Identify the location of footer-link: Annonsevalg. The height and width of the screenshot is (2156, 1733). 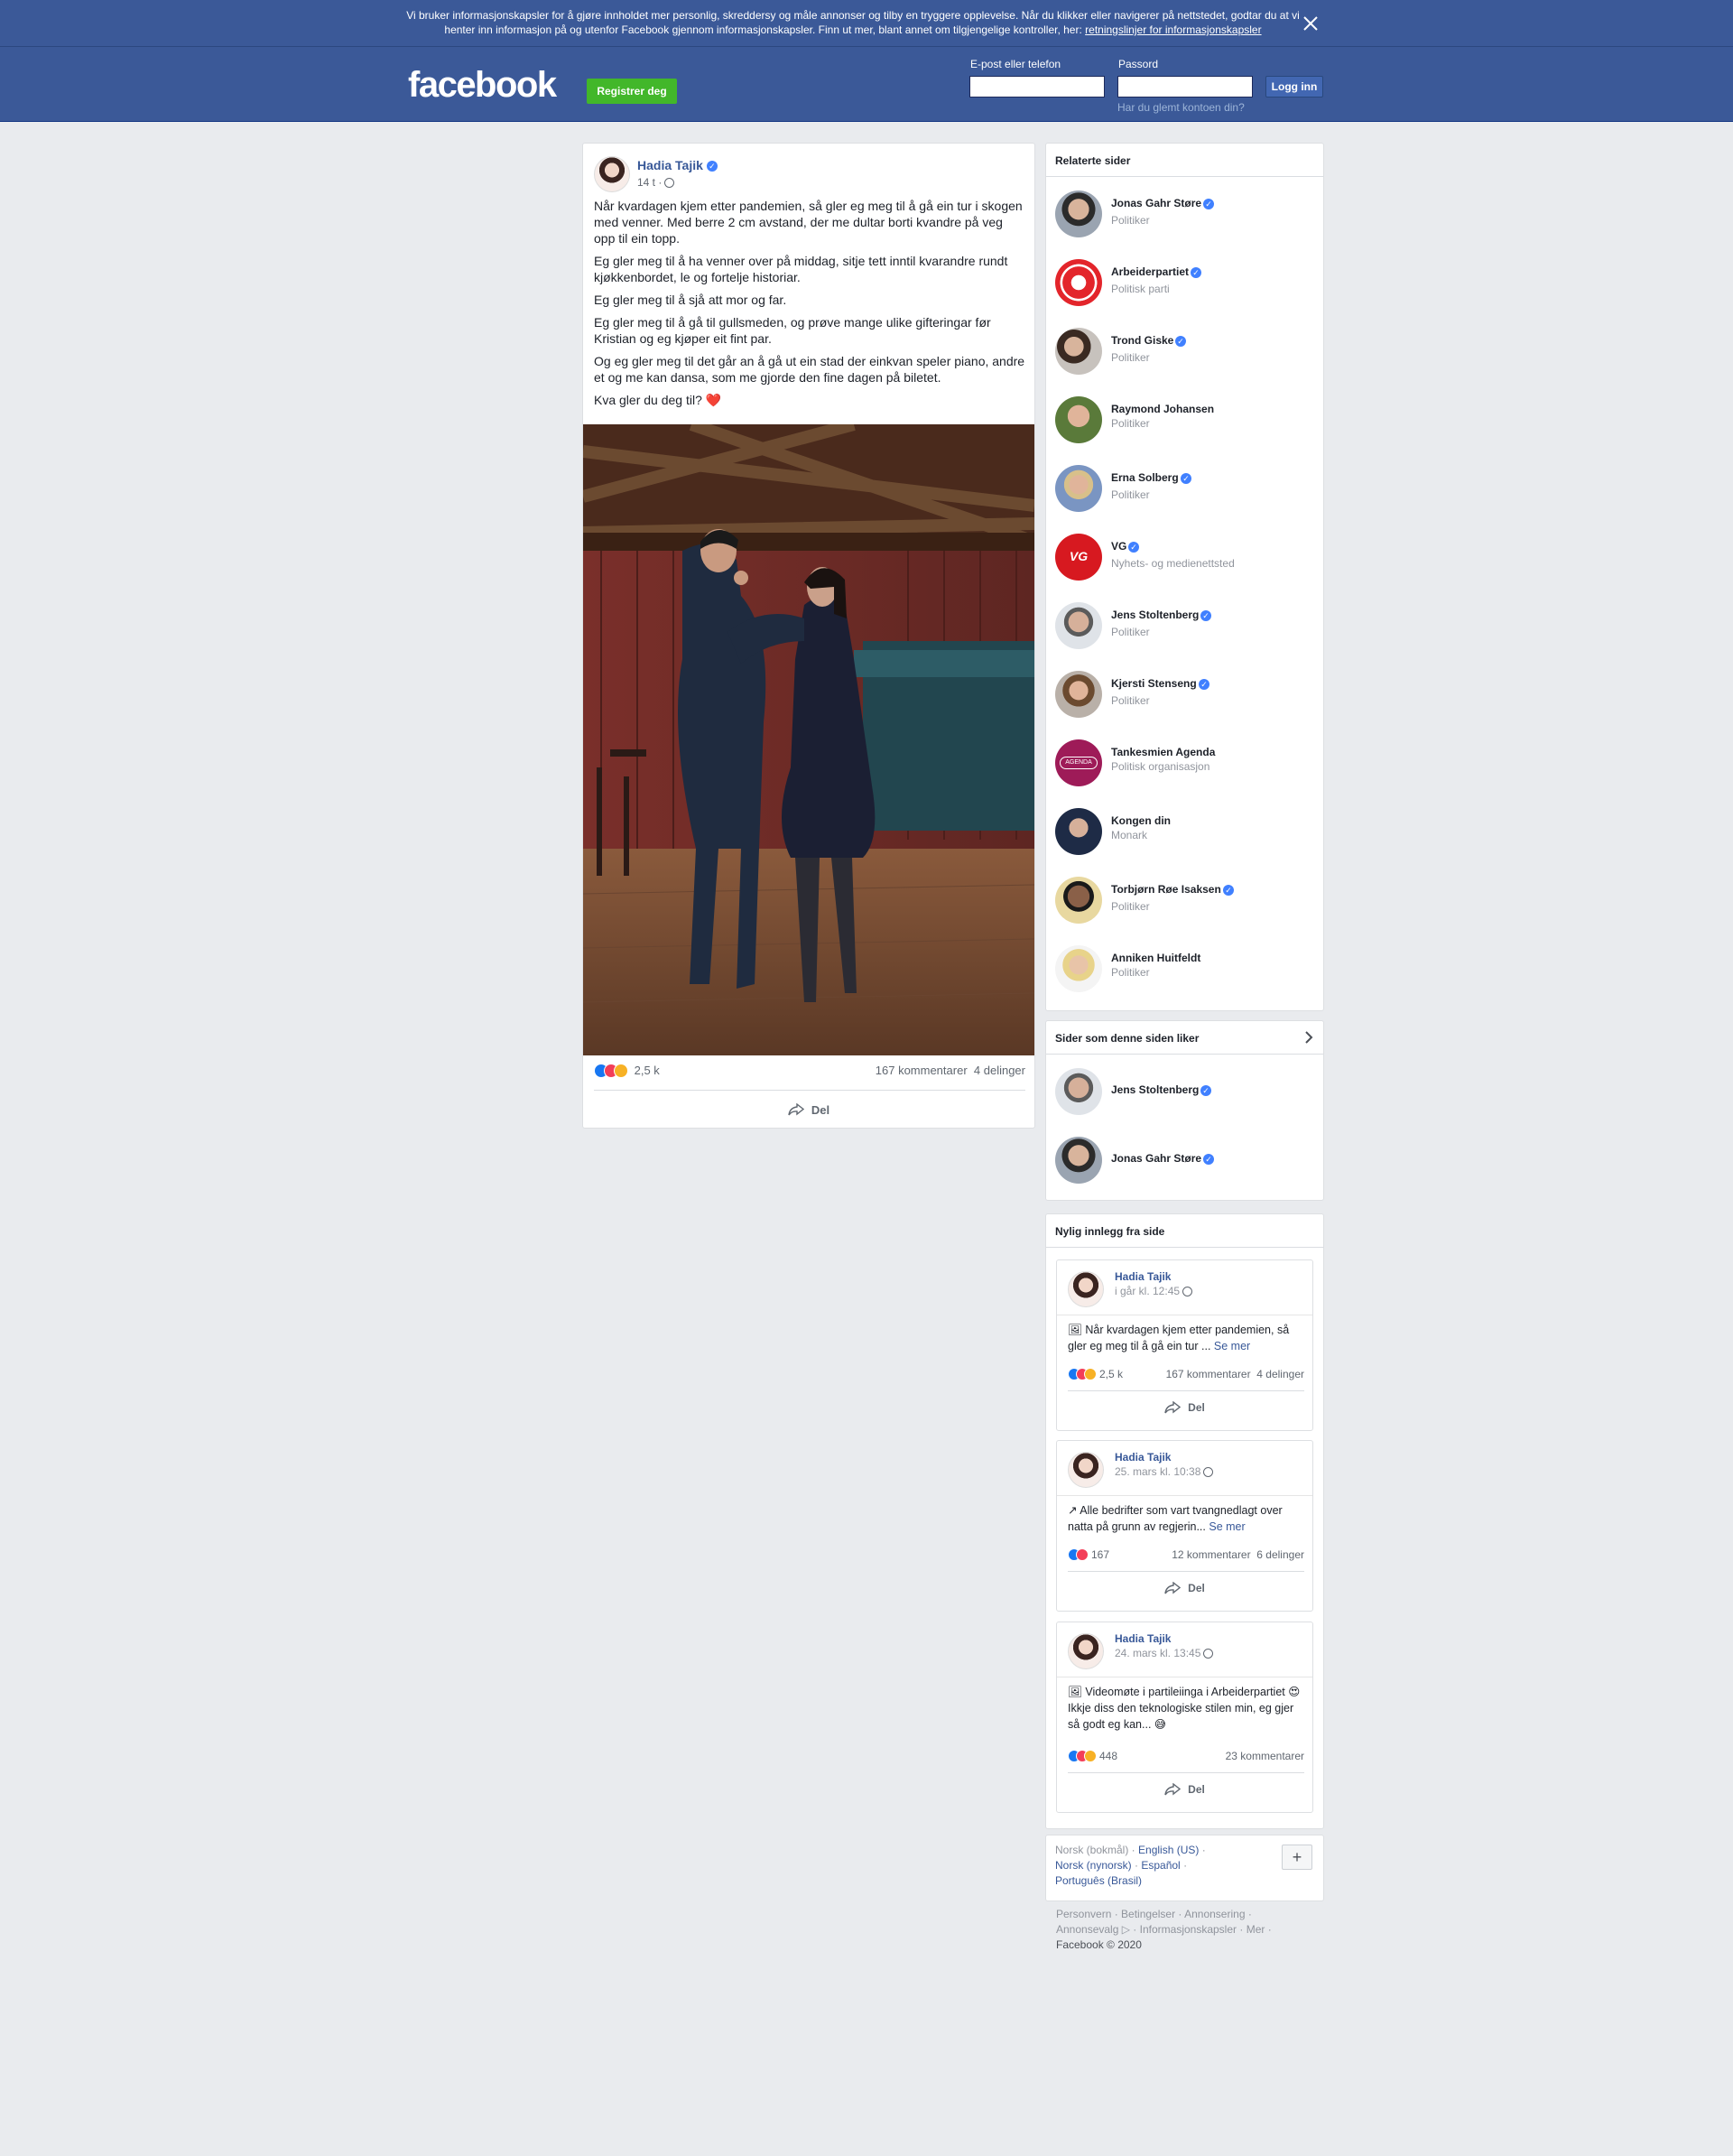
(1087, 1930).